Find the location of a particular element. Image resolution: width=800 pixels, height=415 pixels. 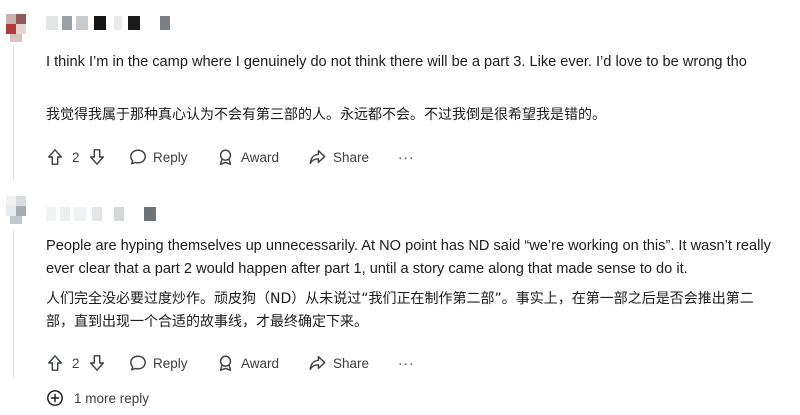

more-replies-button: 1 more reply is located at coordinates (97, 398).